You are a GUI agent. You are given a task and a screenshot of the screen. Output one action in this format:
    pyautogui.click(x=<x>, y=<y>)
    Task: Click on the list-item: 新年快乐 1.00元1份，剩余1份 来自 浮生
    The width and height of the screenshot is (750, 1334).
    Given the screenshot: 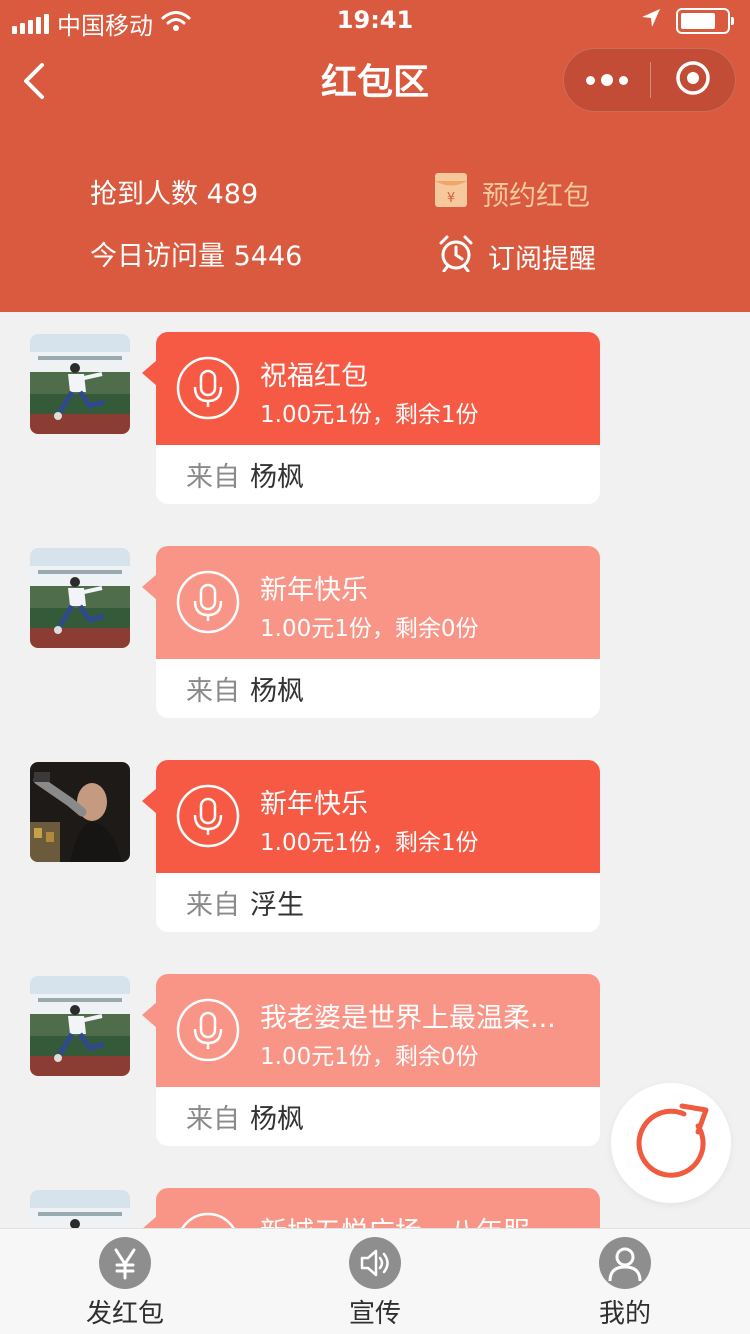 What is the action you would take?
    pyautogui.click(x=375, y=836)
    